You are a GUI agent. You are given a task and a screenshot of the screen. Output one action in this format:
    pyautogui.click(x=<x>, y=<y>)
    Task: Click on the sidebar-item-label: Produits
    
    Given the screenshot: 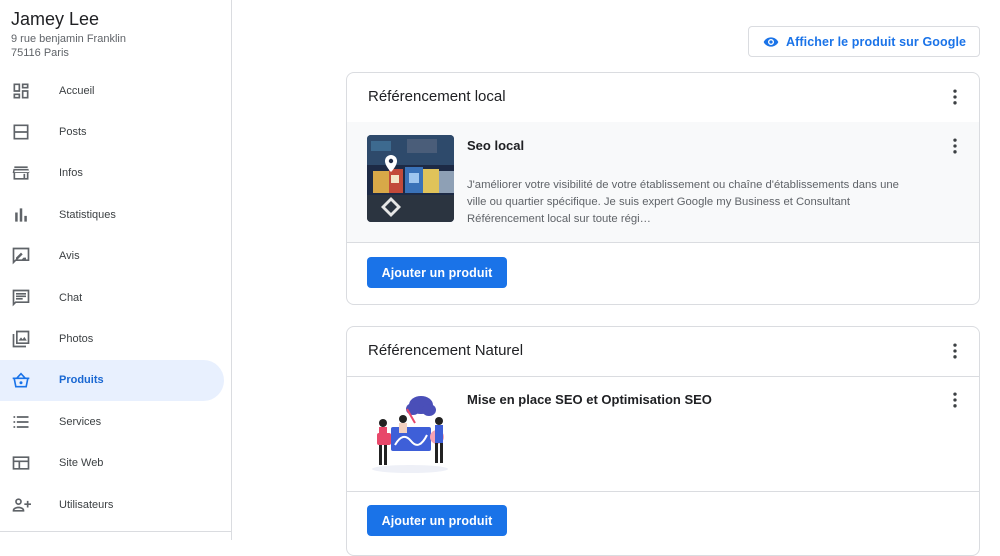 What is the action you would take?
    pyautogui.click(x=81, y=380)
    